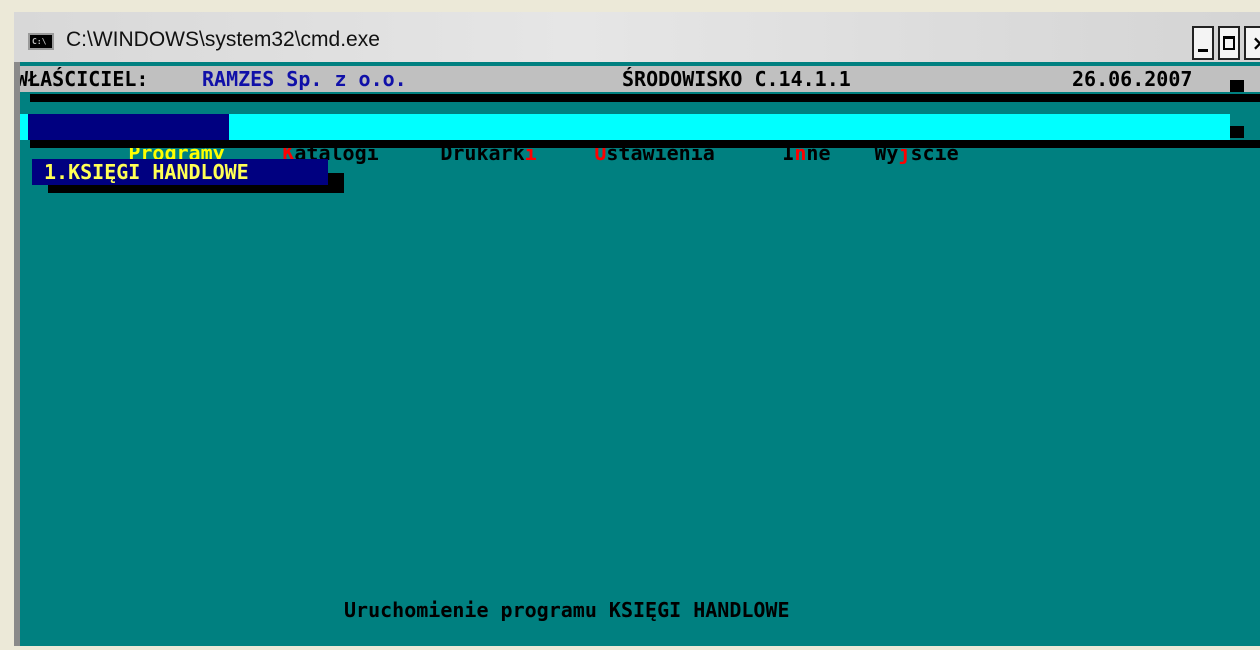 The height and width of the screenshot is (650, 1260). What do you see at coordinates (1255, 43) in the screenshot?
I see `close-icon: ×` at bounding box center [1255, 43].